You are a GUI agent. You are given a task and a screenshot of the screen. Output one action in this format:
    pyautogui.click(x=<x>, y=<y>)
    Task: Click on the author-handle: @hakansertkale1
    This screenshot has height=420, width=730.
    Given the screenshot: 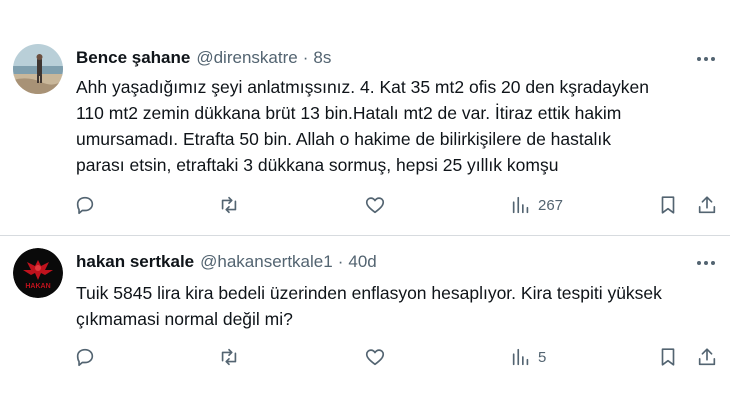 What is the action you would take?
    pyautogui.click(x=266, y=262)
    